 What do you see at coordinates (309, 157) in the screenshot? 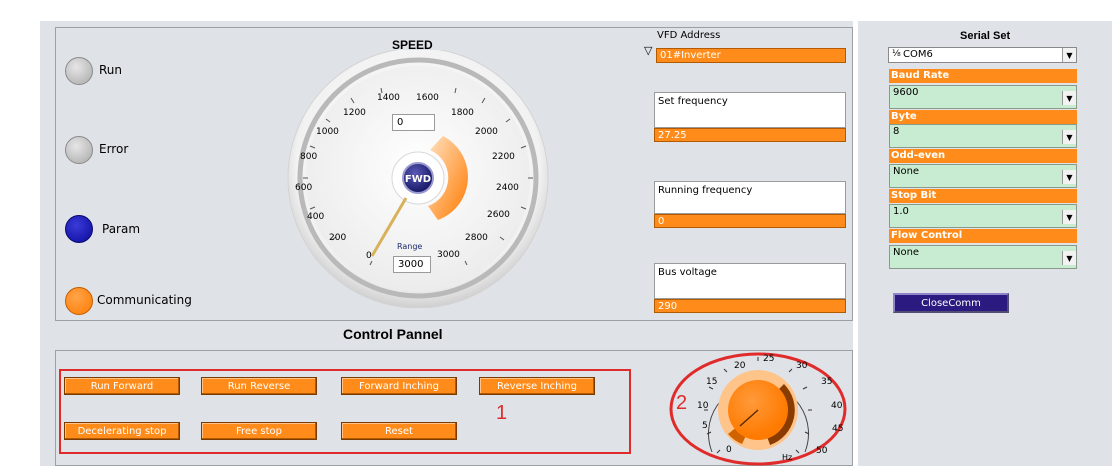
I see `speed-tick-800: 800` at bounding box center [309, 157].